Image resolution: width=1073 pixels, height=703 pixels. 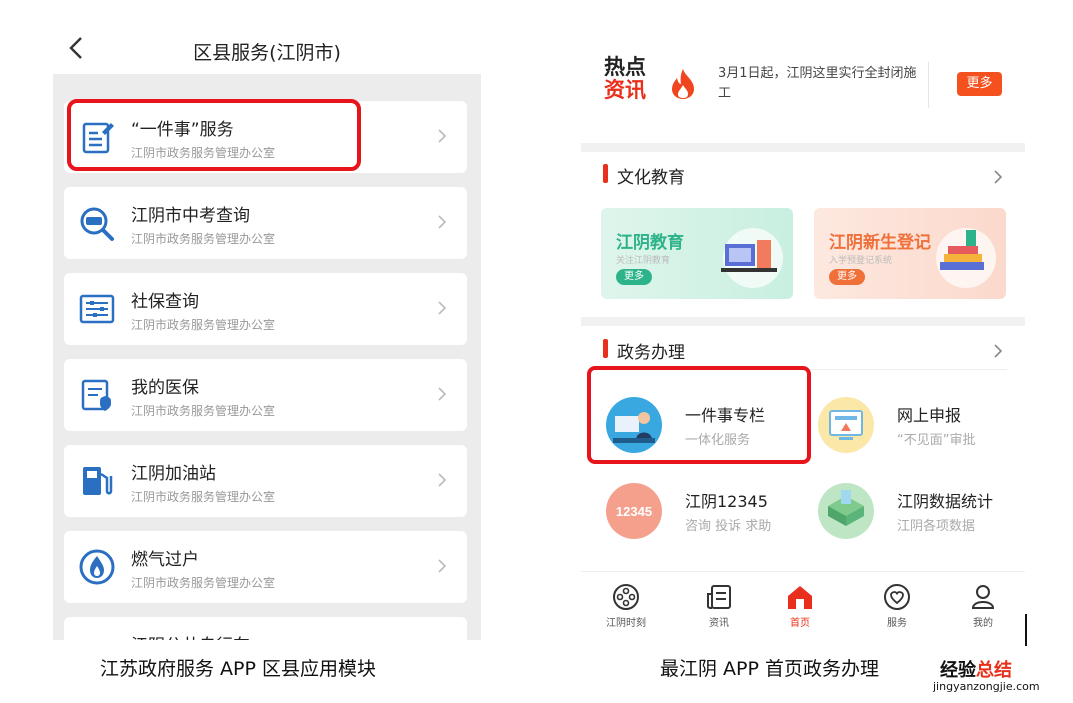 I want to click on hot-news-headline: 3月1日起，江阴这里实行全封闭施工, so click(x=818, y=84).